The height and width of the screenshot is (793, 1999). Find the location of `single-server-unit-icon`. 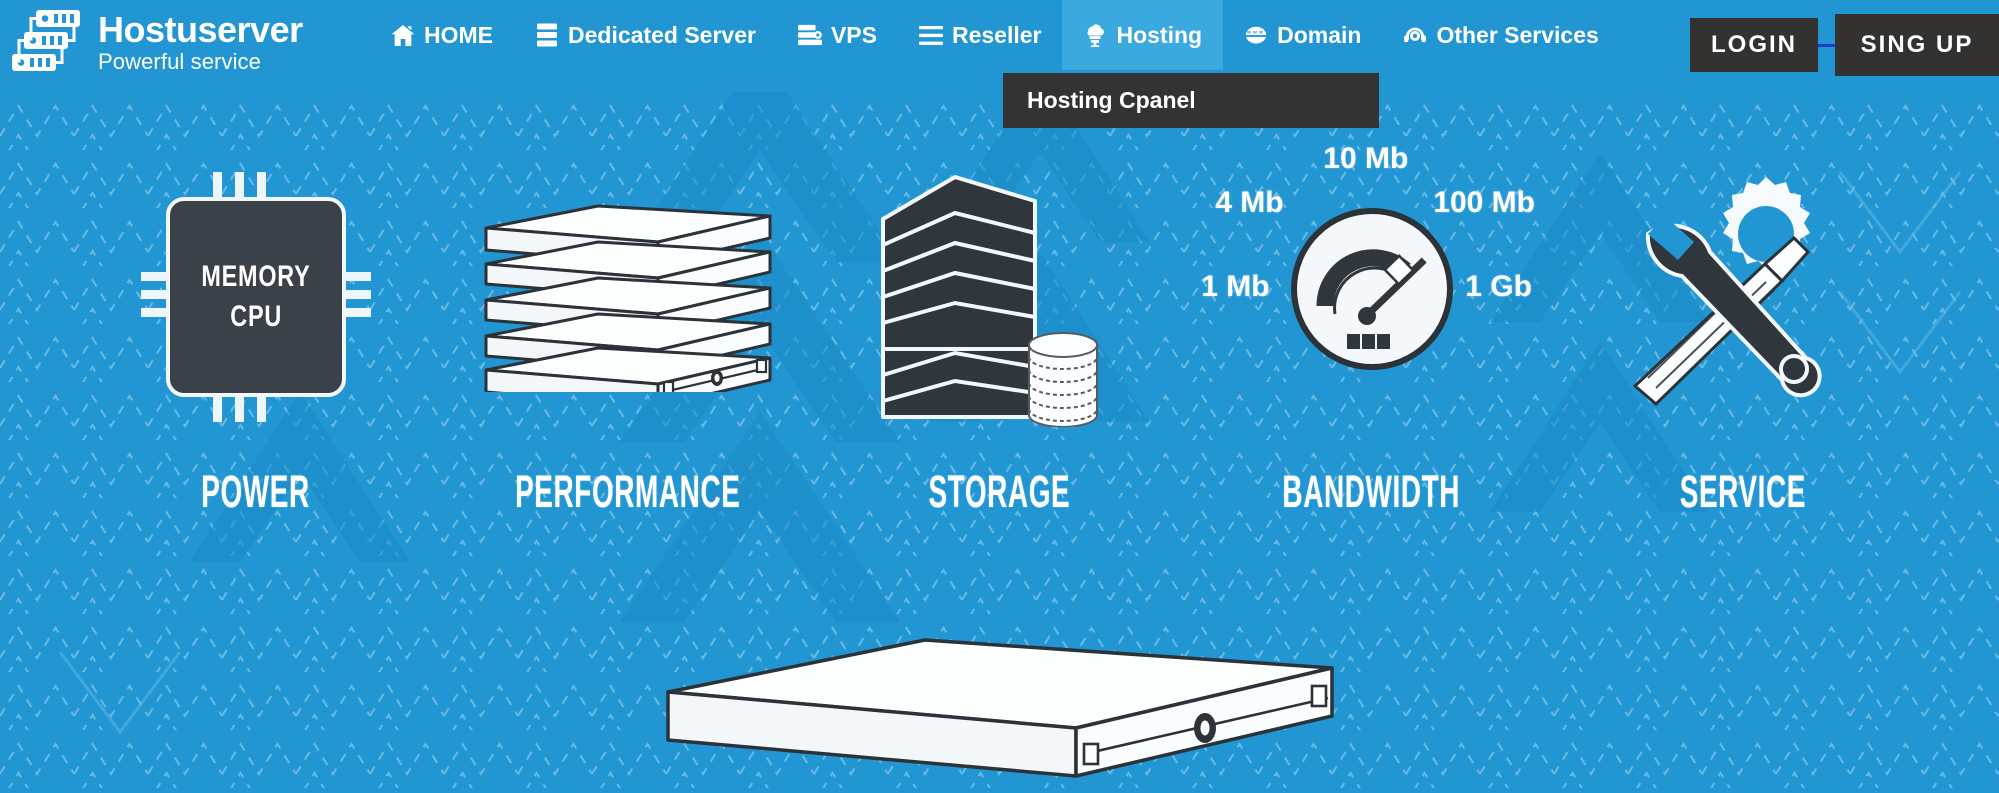

single-server-unit-icon is located at coordinates (999, 708).